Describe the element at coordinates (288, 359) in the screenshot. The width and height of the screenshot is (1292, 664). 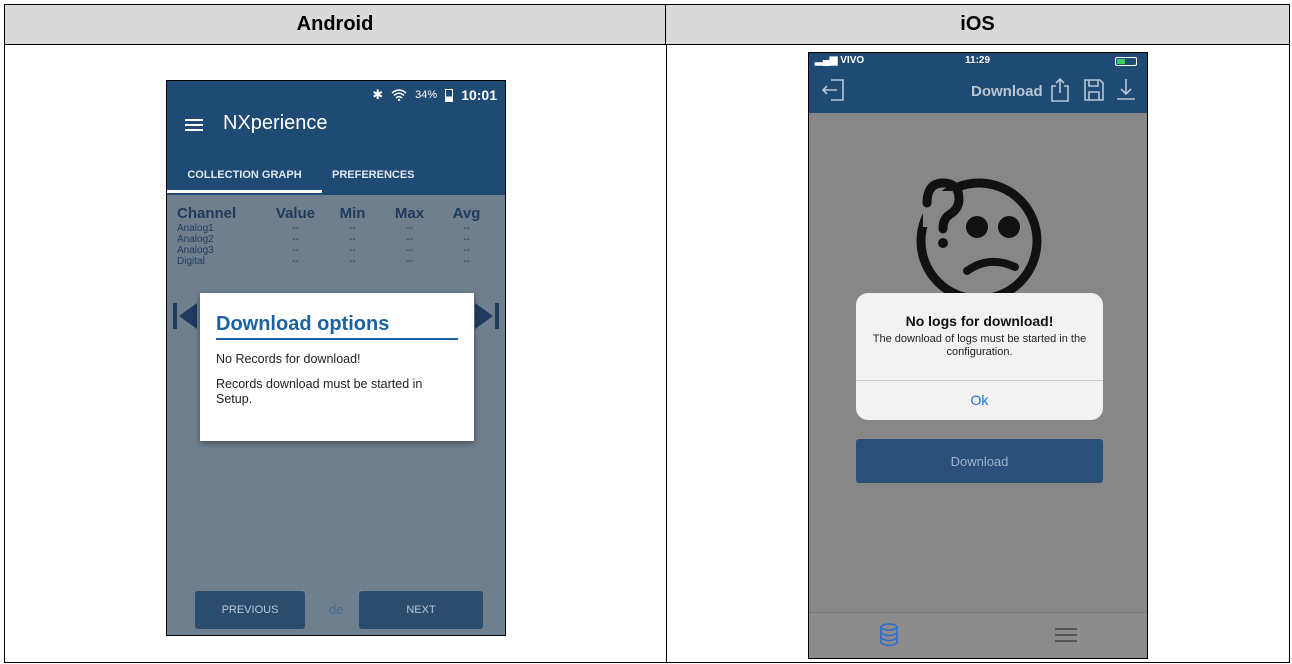
I see `dialog-message-1: No Records for download!` at that location.